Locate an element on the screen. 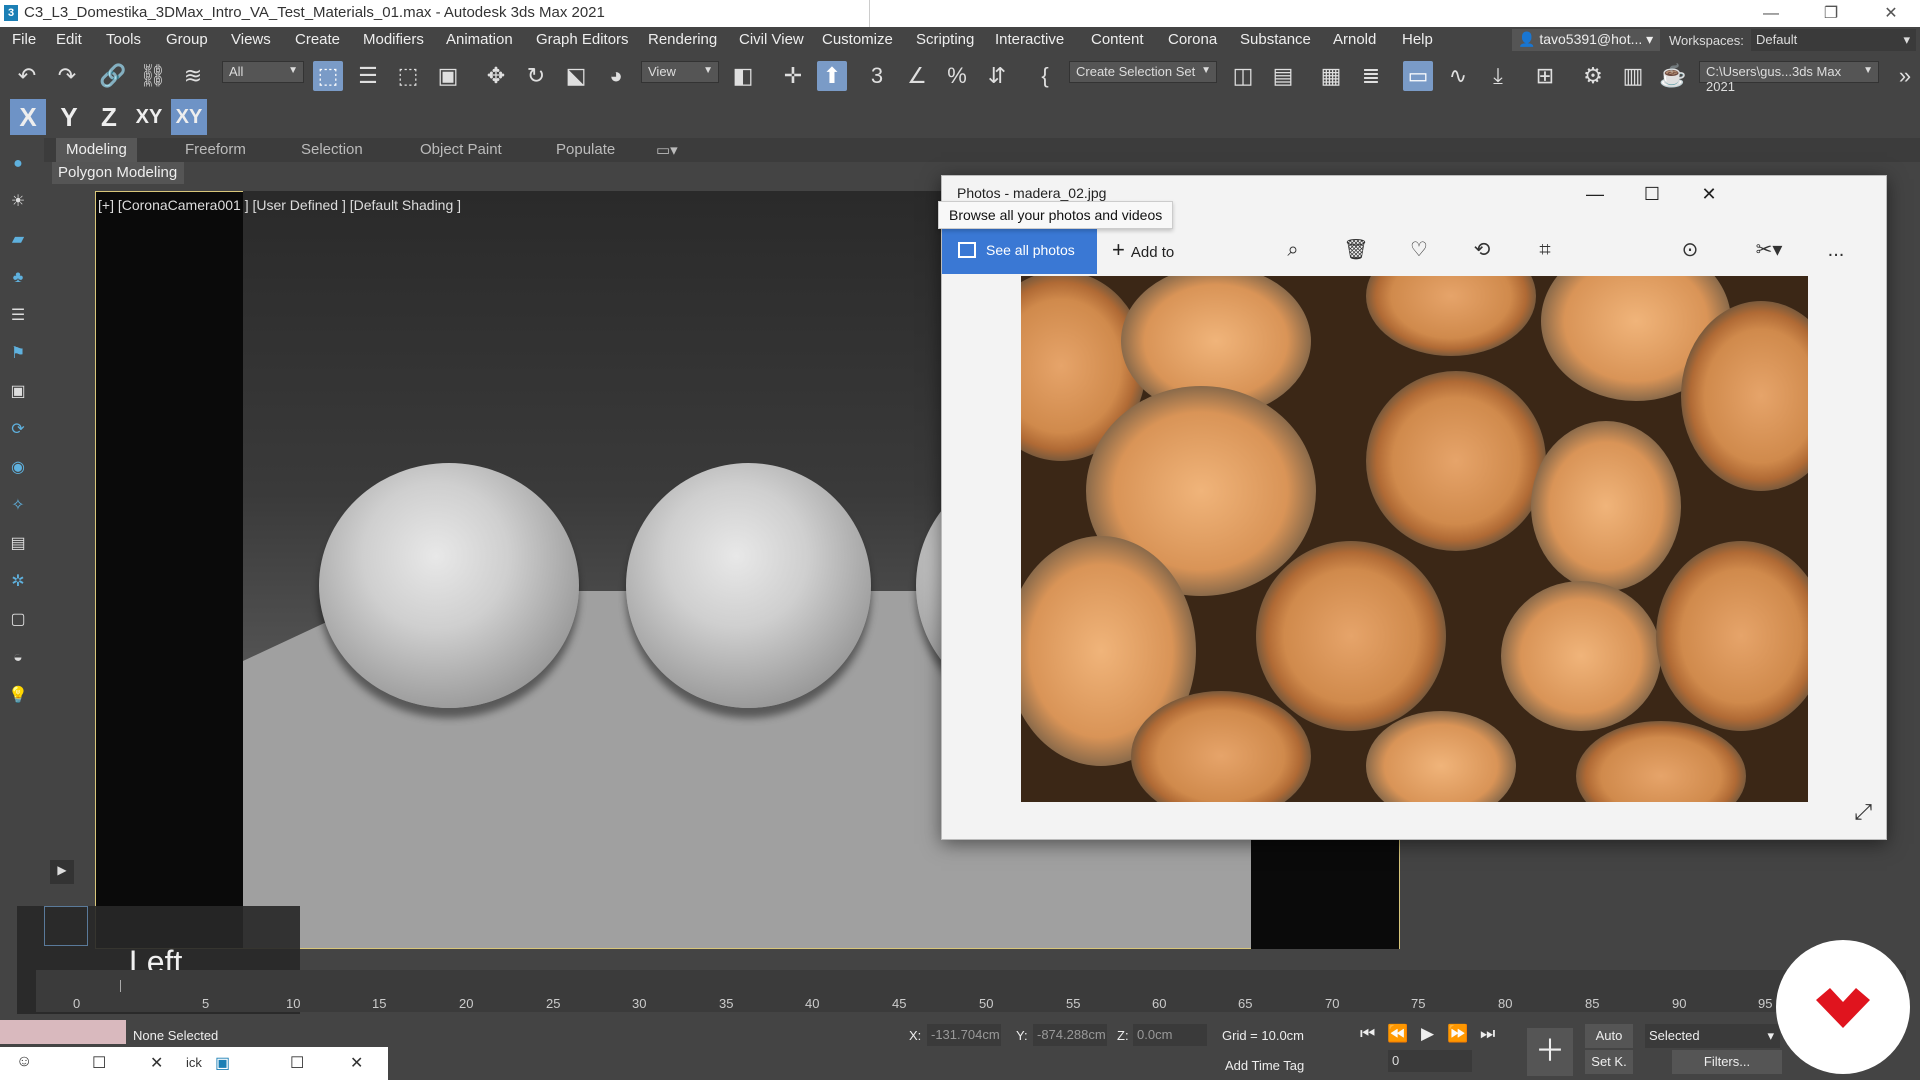 The image size is (1920, 1080). lightbulb-icon: 💡 is located at coordinates (18, 696).